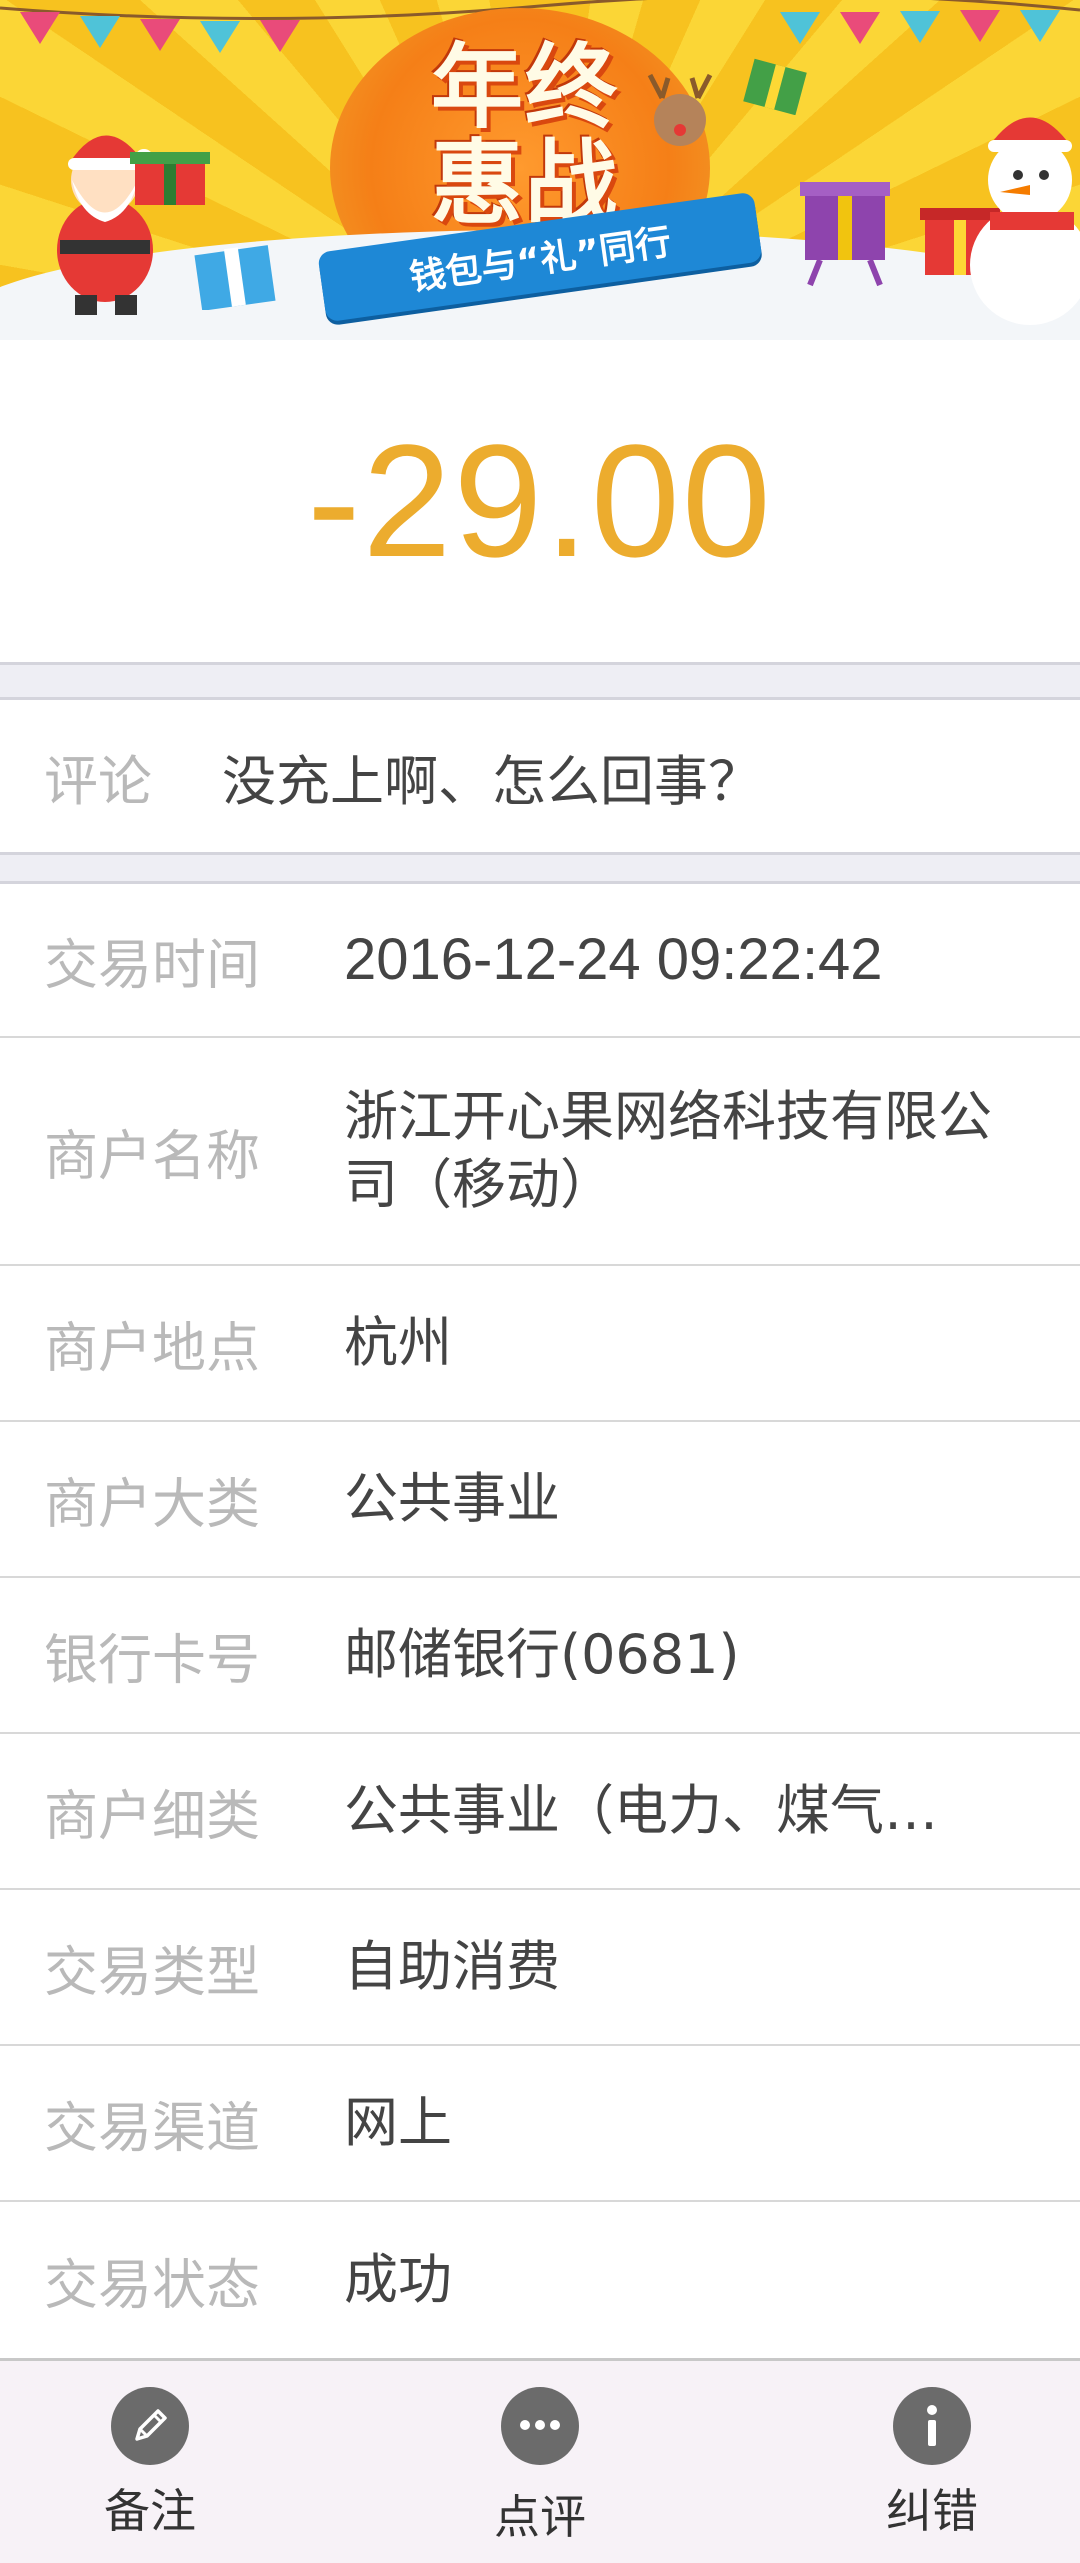 Image resolution: width=1080 pixels, height=2563 pixels. What do you see at coordinates (452, 1966) in the screenshot?
I see `detail-value: 自助消费` at bounding box center [452, 1966].